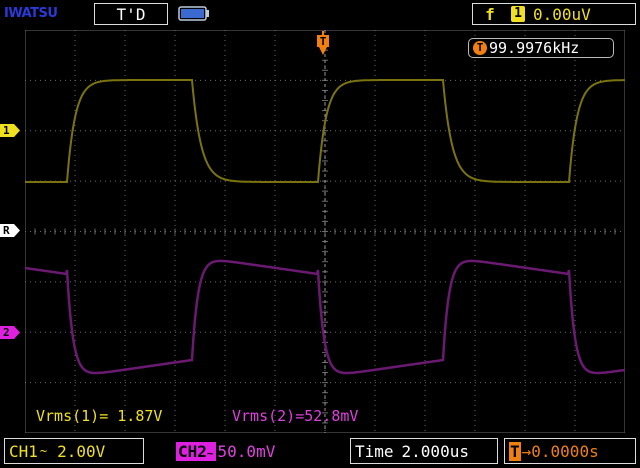  What do you see at coordinates (534, 48) in the screenshot?
I see `frequency-value: 99.9976kHz` at bounding box center [534, 48].